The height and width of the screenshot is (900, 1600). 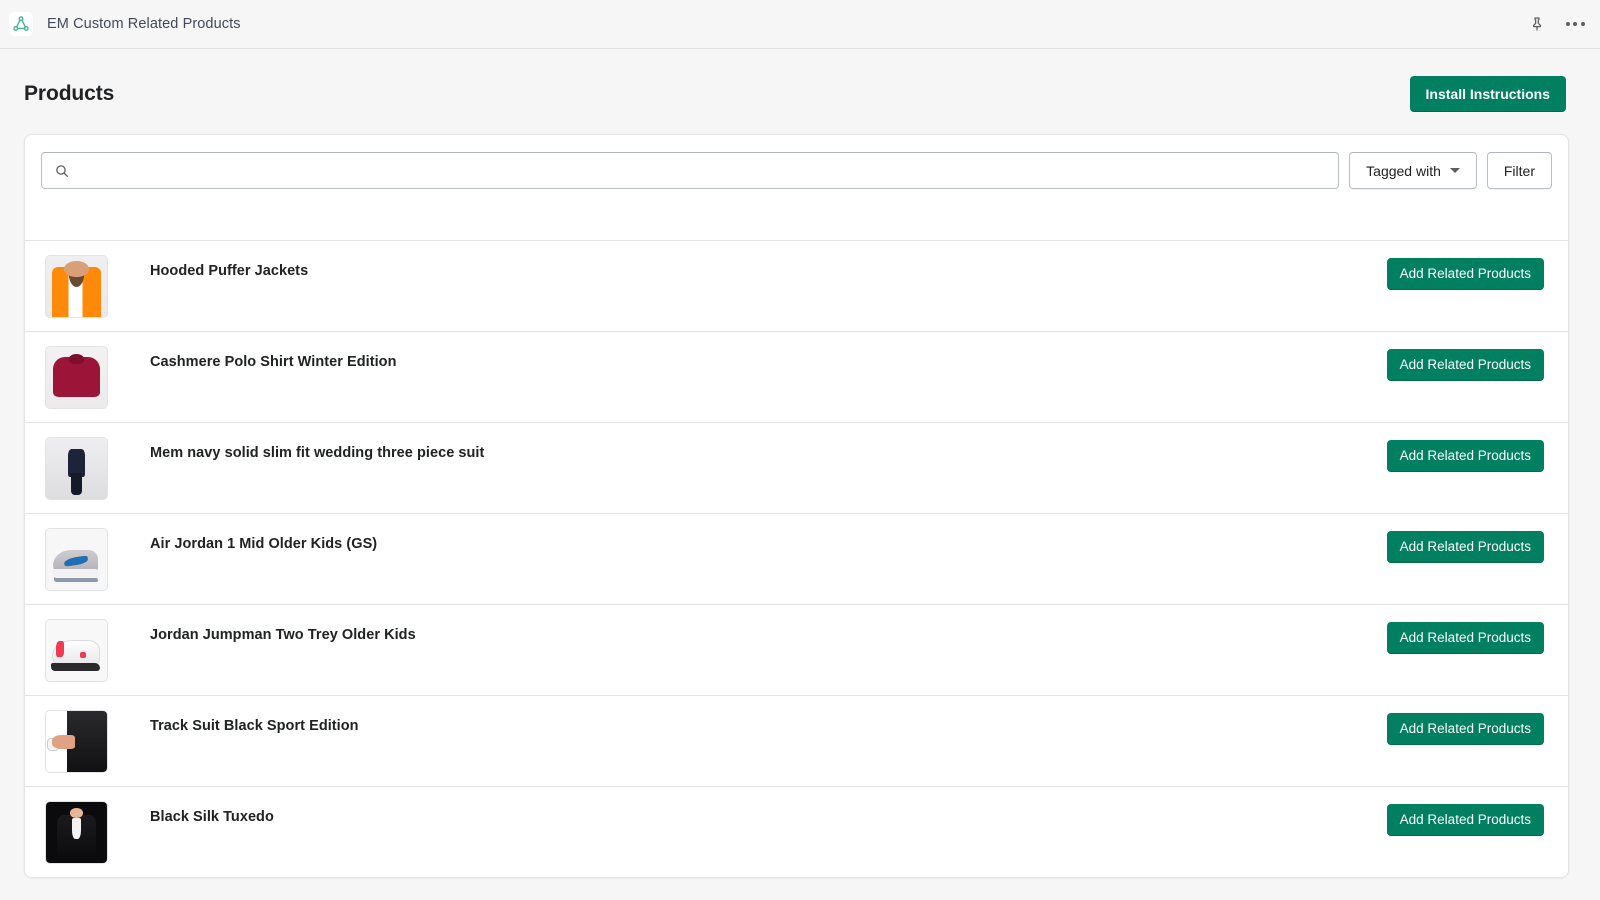 I want to click on tagged-with-dropdown: Tagged with, so click(x=1413, y=170).